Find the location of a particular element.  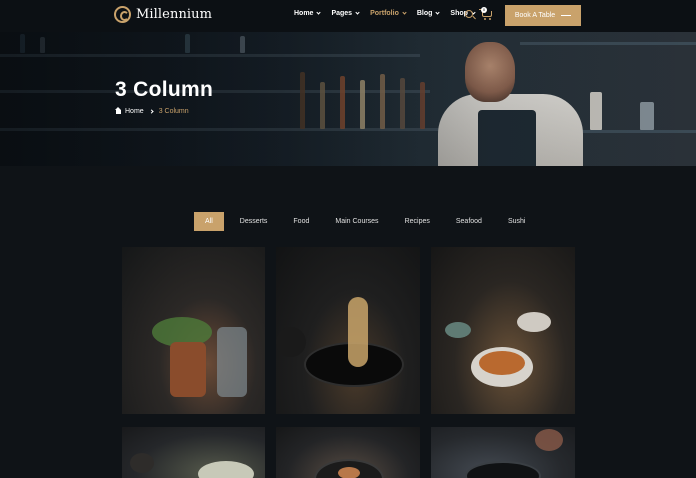

nav-item-label: Pages is located at coordinates (342, 13).